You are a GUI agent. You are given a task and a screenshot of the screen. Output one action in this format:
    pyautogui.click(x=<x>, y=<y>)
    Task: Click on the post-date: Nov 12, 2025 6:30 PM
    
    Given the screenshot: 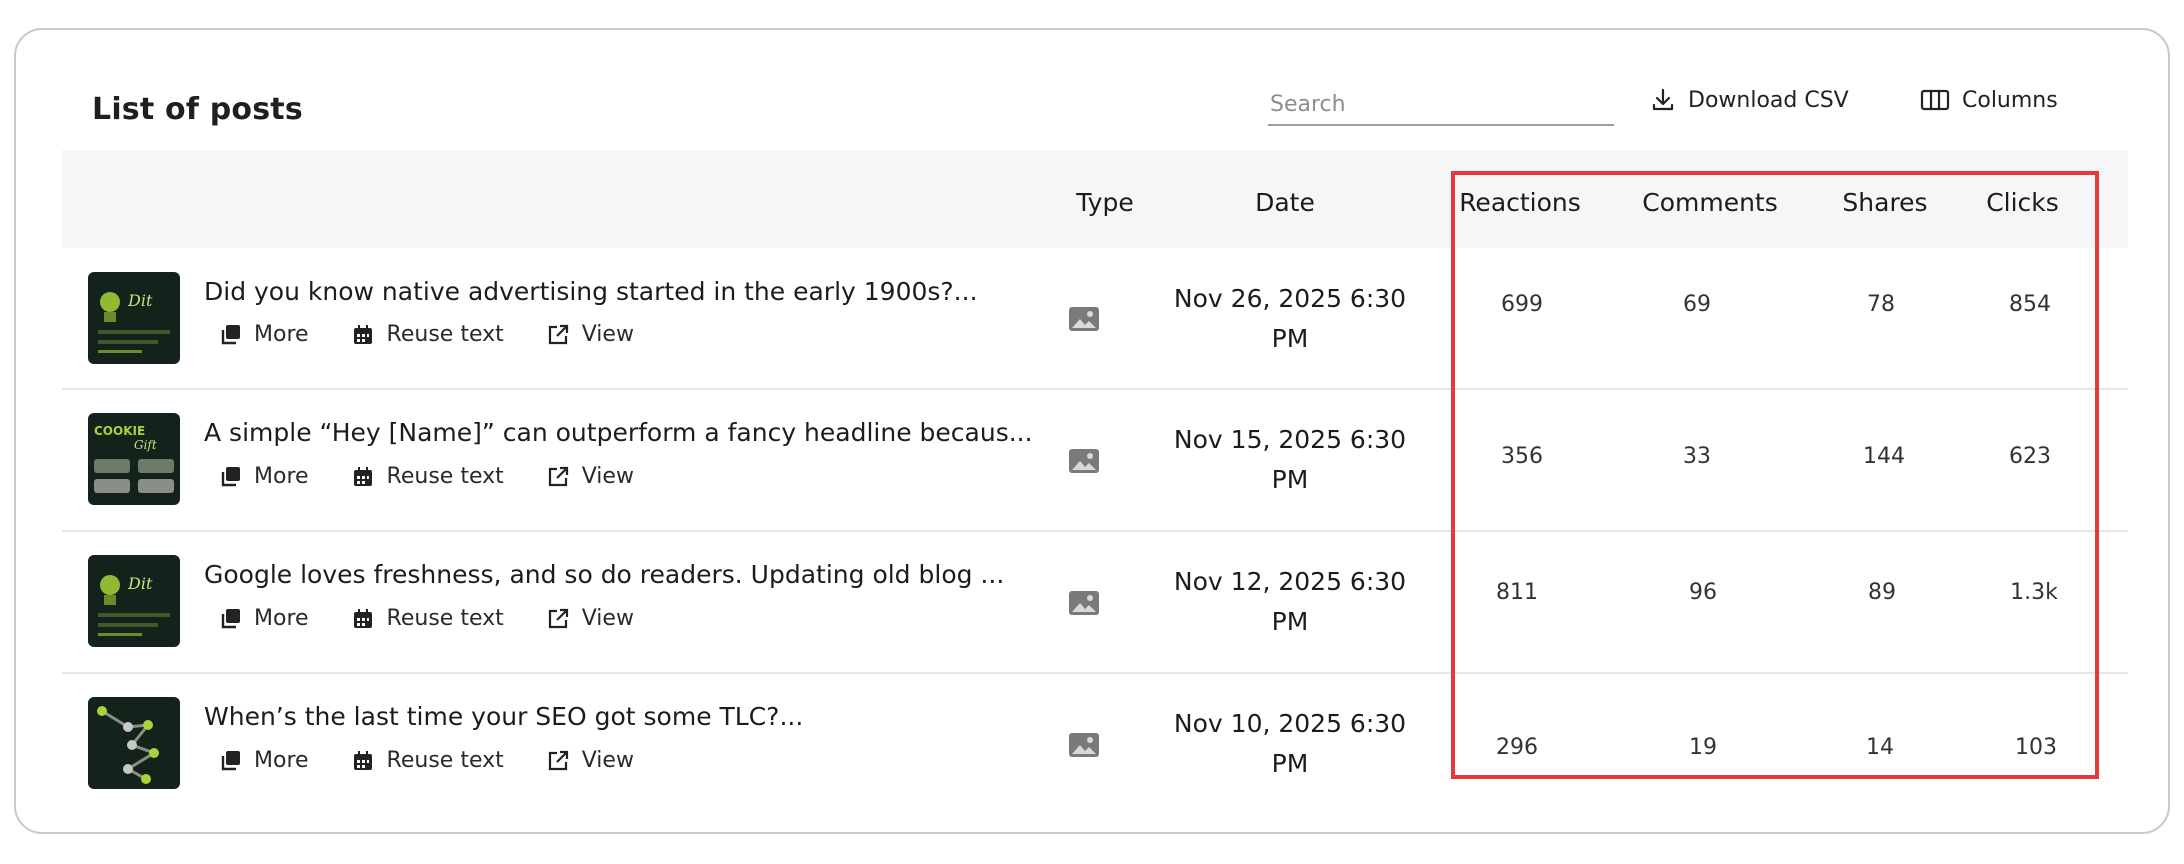 What is the action you would take?
    pyautogui.click(x=1290, y=602)
    